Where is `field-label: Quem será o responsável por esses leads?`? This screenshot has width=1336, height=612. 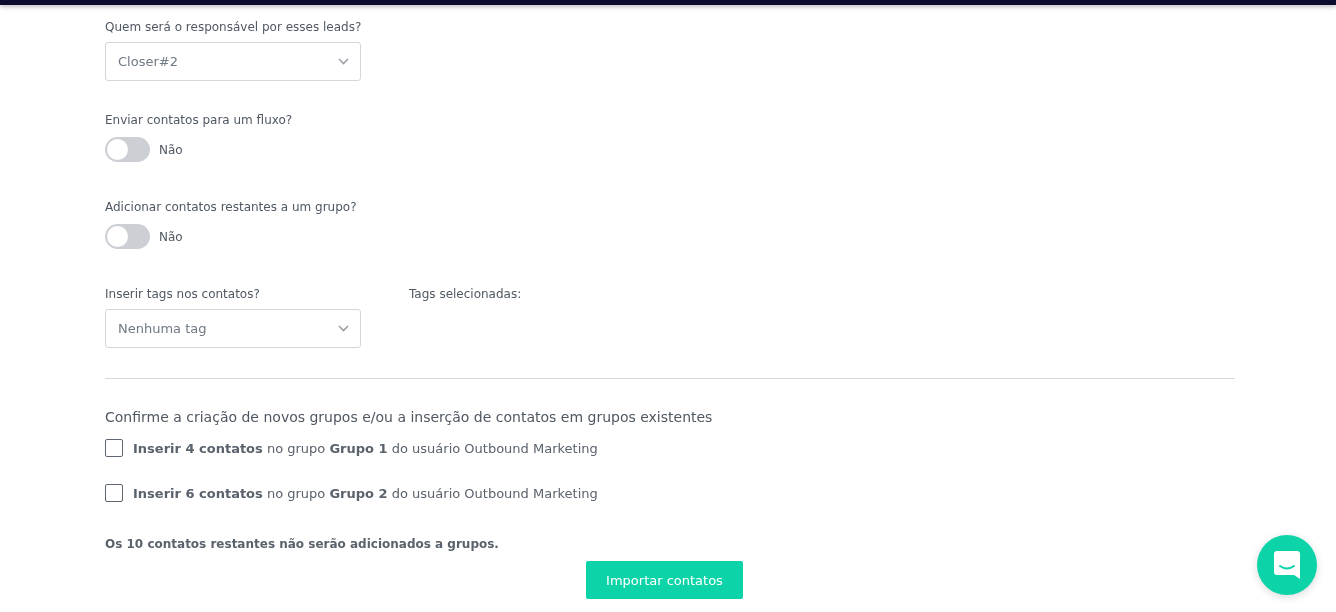 field-label: Quem será o responsável por esses leads? is located at coordinates (234, 27).